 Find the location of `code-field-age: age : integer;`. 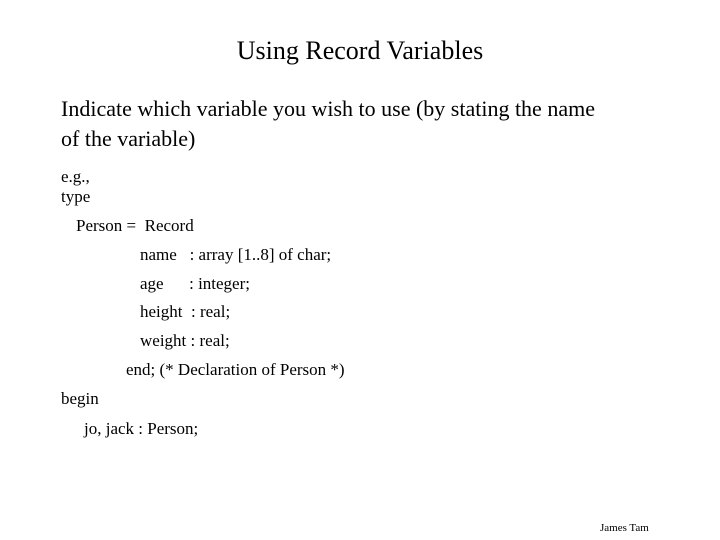

code-field-age: age : integer; is located at coordinates (195, 283).